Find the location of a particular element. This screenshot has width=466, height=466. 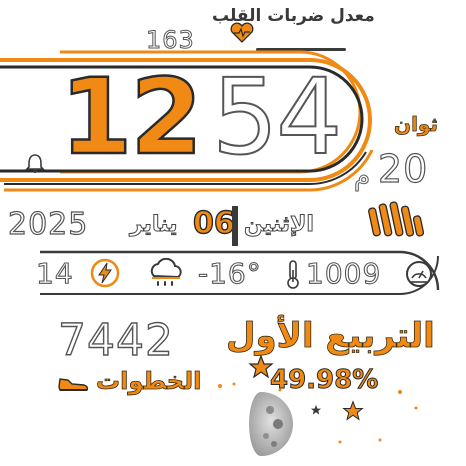

battery-value: 14 is located at coordinates (54, 273).